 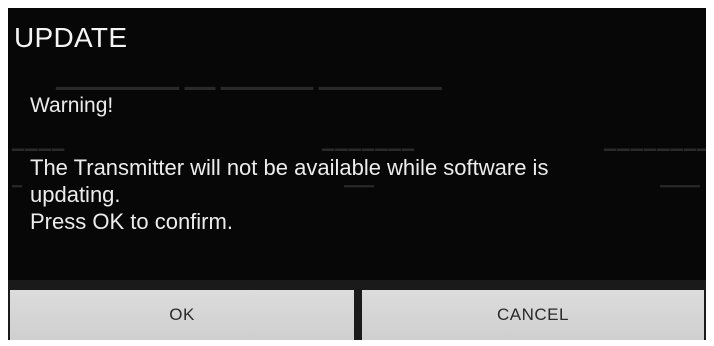 I want to click on warning-text: Warning!, so click(x=72, y=105).